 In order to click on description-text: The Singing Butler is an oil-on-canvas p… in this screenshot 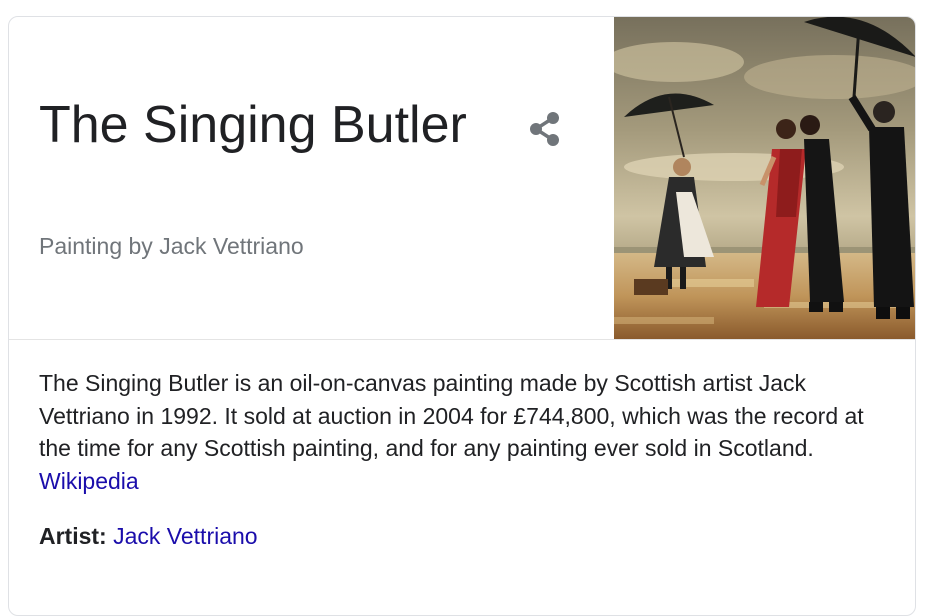, I will do `click(451, 415)`.